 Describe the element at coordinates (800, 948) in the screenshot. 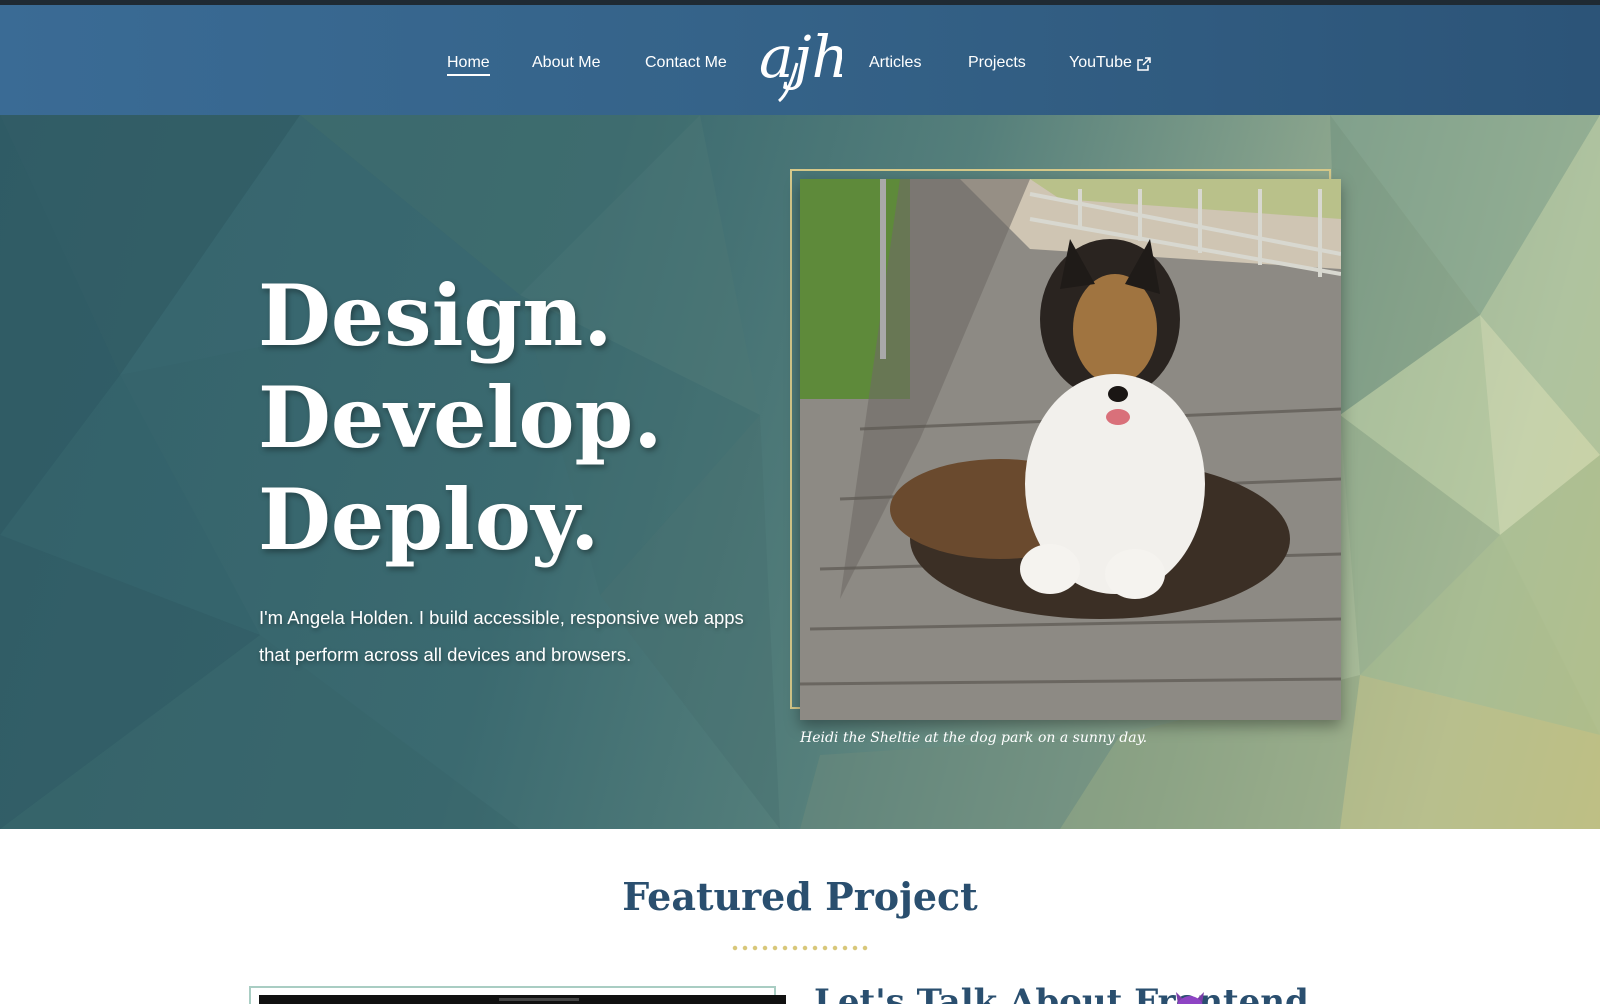

I see `dotted-divider` at that location.